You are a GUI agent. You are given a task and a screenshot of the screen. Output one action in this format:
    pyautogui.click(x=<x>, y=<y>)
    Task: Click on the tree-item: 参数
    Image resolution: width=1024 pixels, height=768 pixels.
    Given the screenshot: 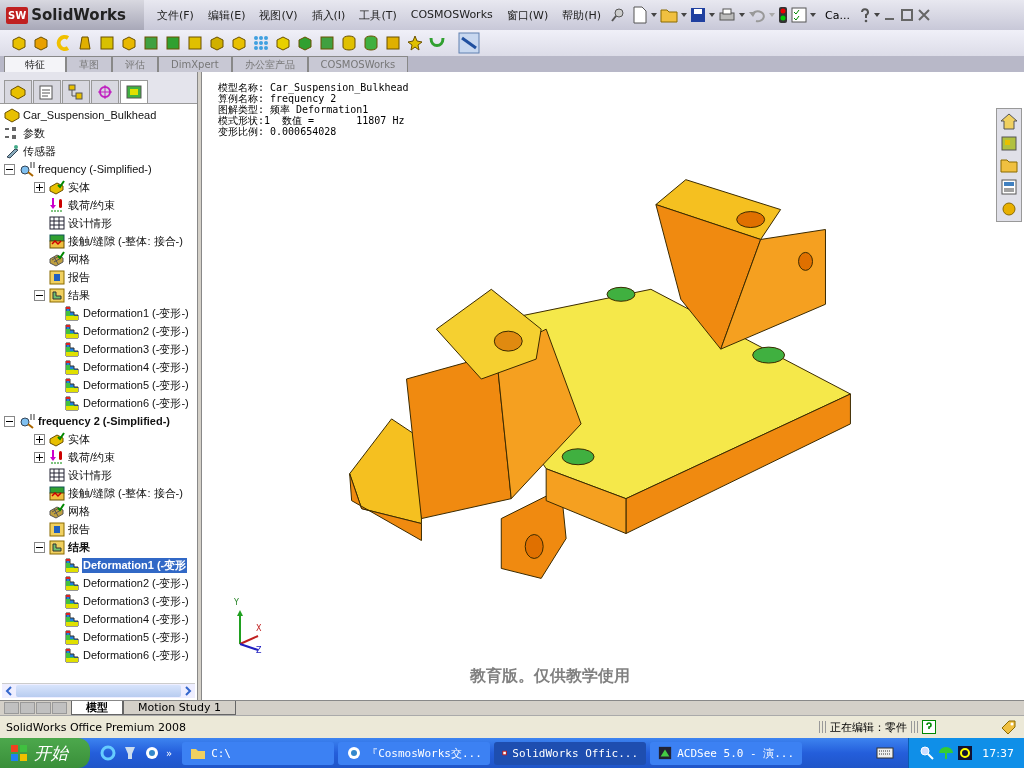 What is the action you would take?
    pyautogui.click(x=34, y=133)
    